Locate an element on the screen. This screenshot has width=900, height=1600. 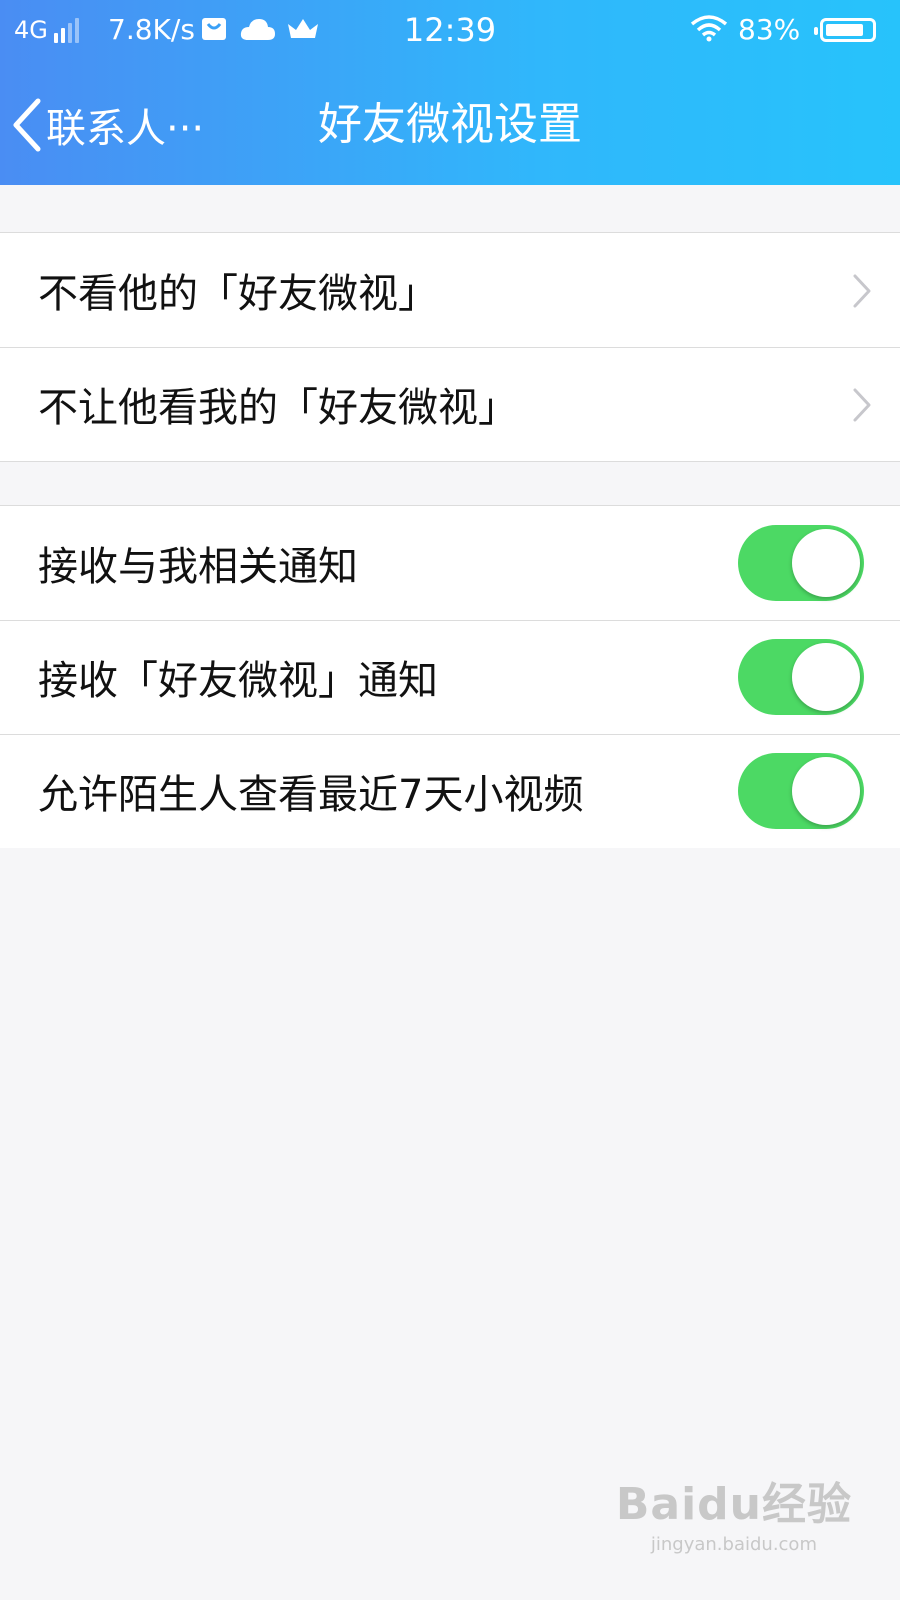
list-item-hide-my-videos: 不让他看我的「好友微视」 is located at coordinates (450, 404).